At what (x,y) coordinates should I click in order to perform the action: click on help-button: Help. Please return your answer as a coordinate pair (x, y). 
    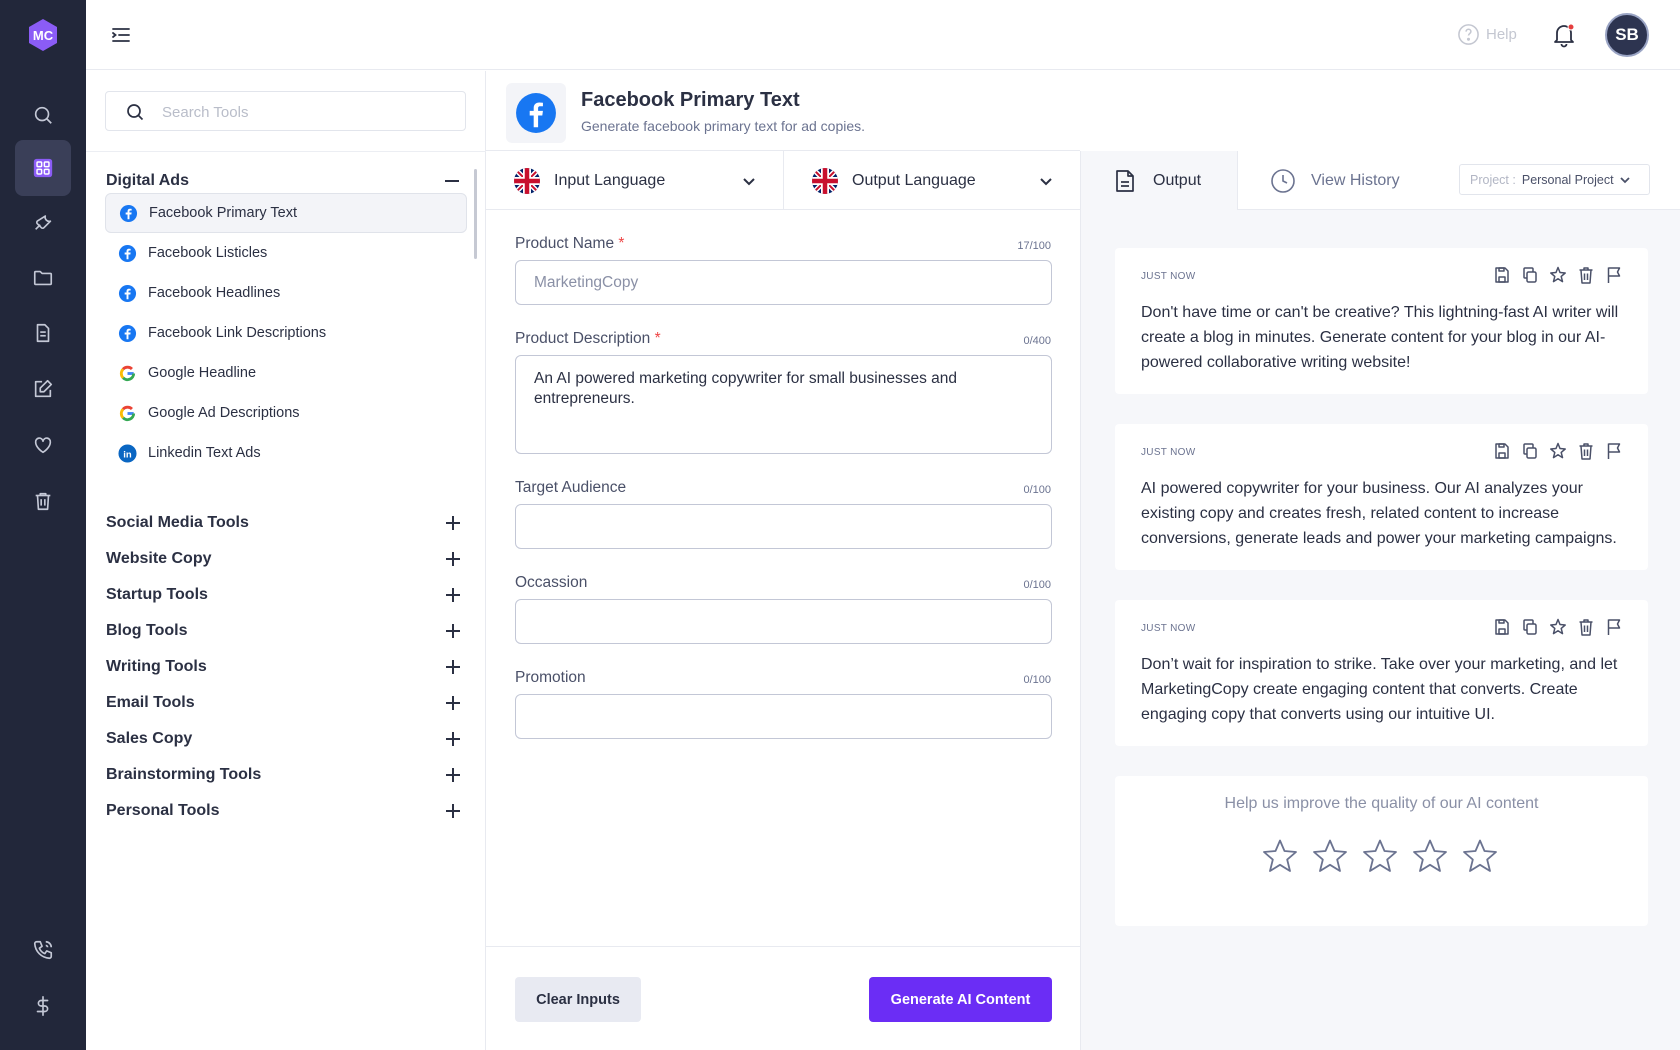
    Looking at the image, I should click on (1487, 34).